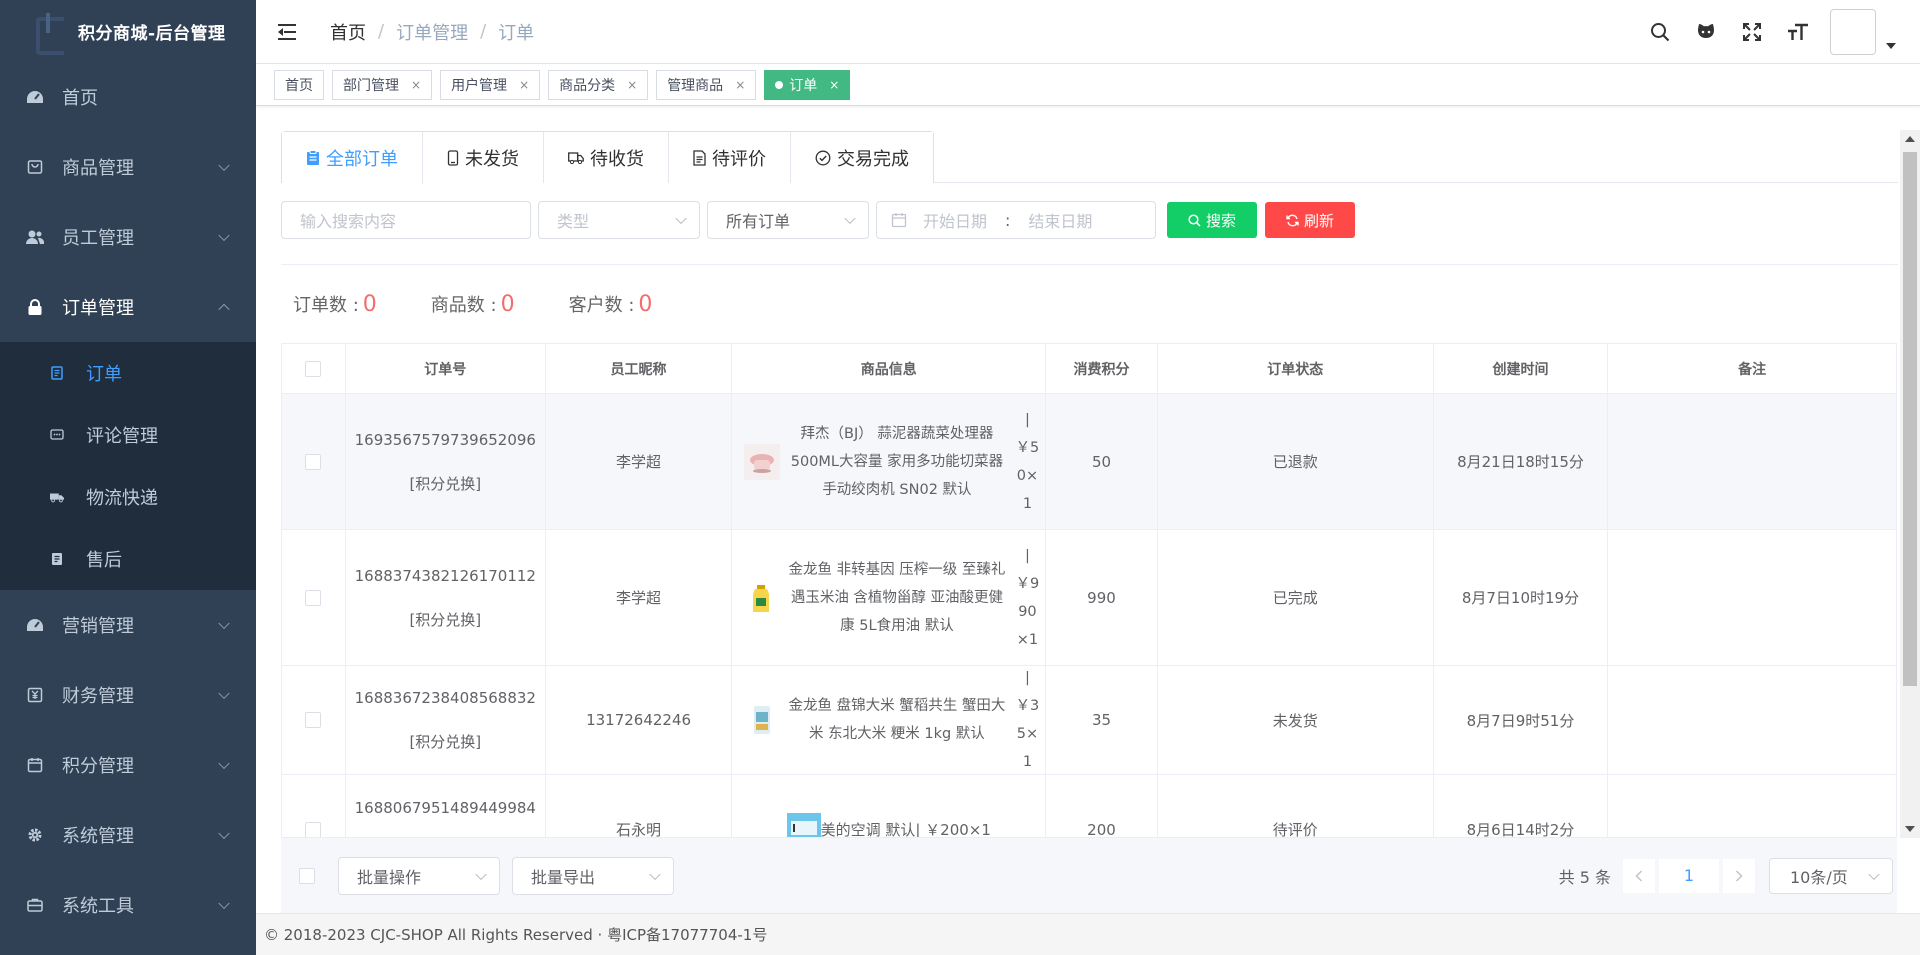 The height and width of the screenshot is (955, 1920). I want to click on tab-all-orders: 全部订单, so click(352, 158).